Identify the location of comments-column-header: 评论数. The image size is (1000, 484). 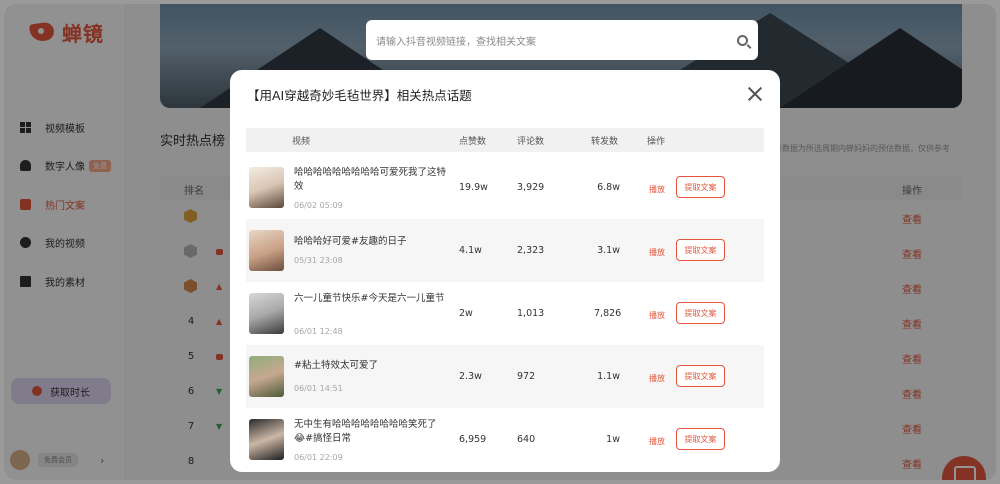
(531, 142).